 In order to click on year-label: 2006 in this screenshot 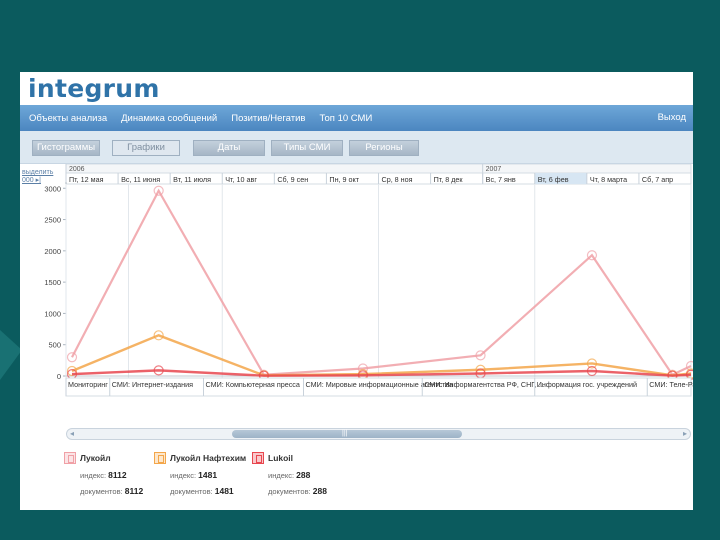, I will do `click(77, 169)`.